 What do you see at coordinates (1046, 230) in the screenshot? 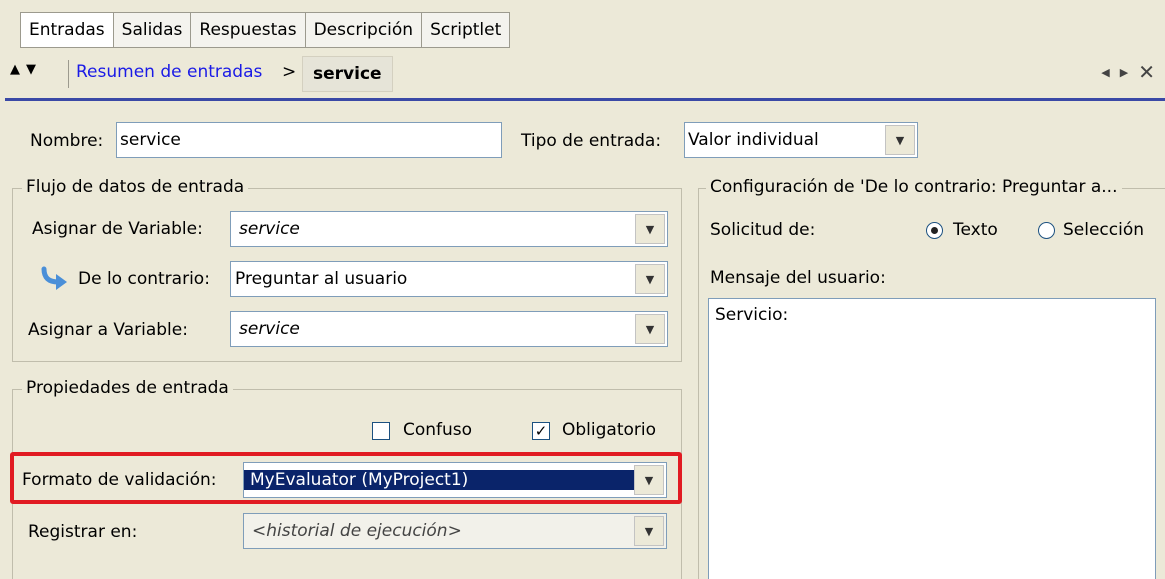
I see `radio-seleccion` at bounding box center [1046, 230].